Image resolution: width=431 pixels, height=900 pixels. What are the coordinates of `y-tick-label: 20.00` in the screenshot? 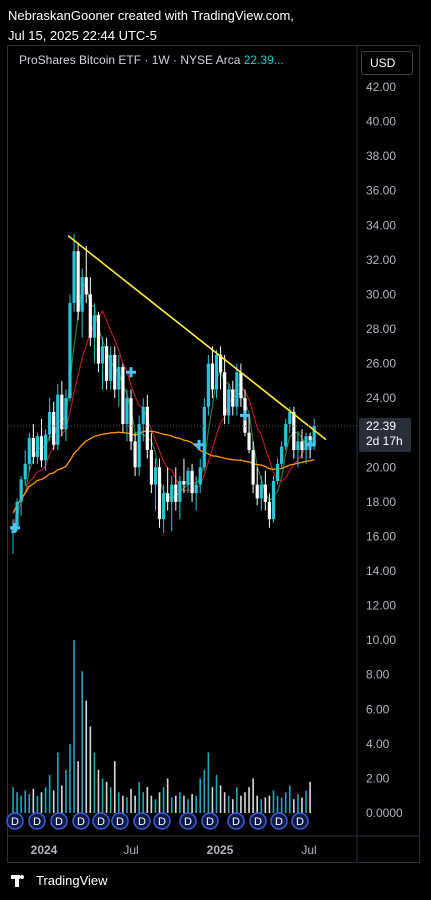 It's located at (381, 467).